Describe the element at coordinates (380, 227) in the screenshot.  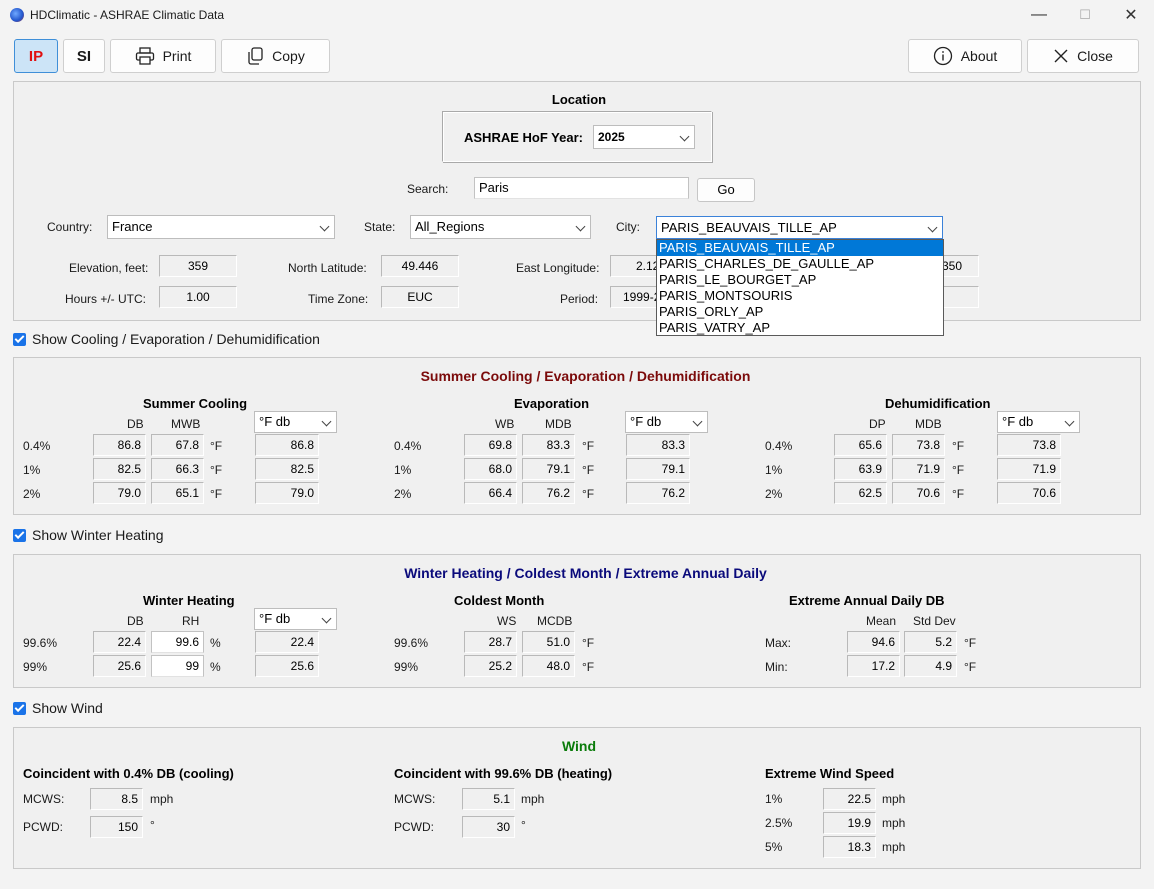
I see `state-label: State:` at that location.